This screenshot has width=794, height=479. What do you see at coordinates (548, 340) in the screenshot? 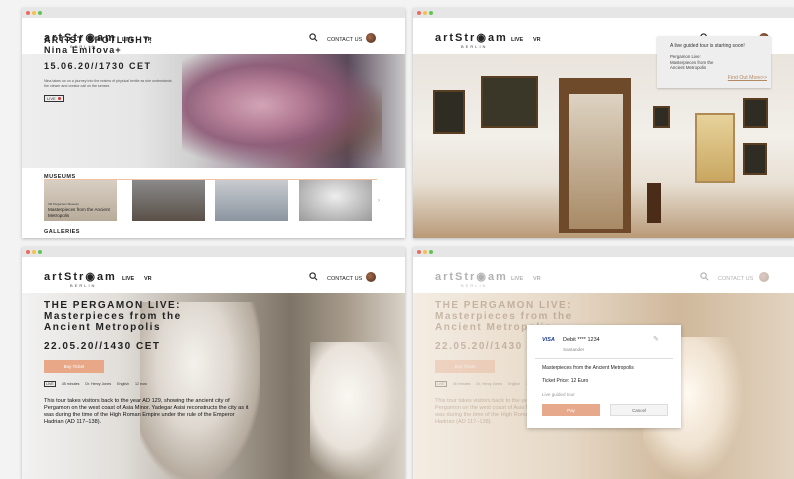
I see `visa-logo: VISA` at bounding box center [548, 340].